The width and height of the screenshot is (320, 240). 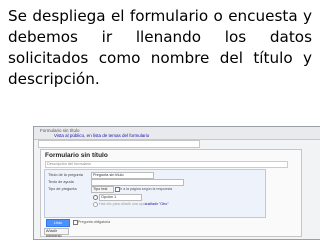 What do you see at coordinates (119, 144) in the screenshot?
I see `toolbar-strip` at bounding box center [119, 144].